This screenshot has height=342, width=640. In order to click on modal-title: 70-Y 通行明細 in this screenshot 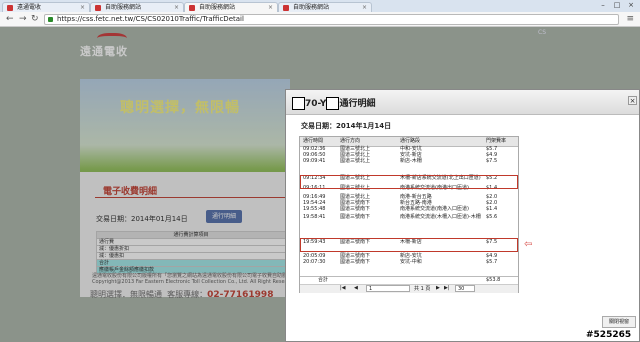, I will do `click(333, 103)`.